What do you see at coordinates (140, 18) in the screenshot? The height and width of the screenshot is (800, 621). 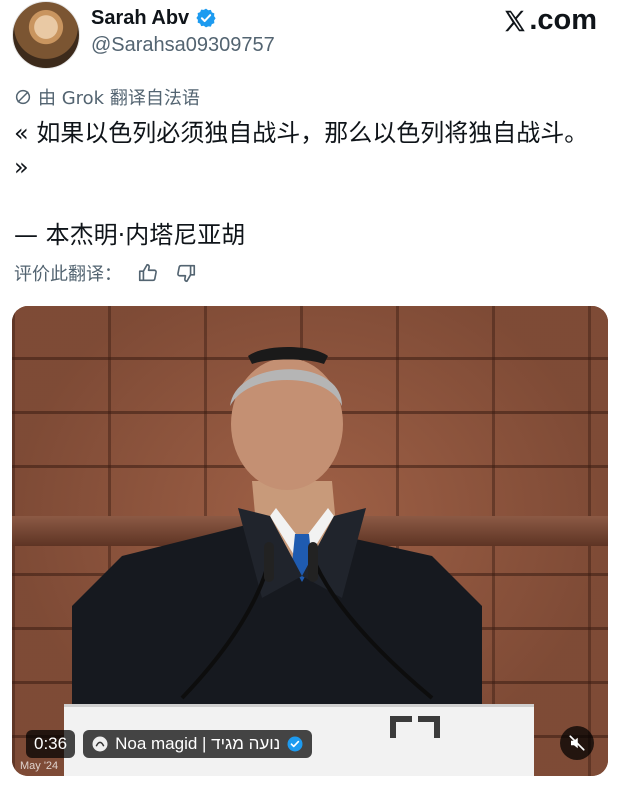 I see `display-name: Sarah Abv` at bounding box center [140, 18].